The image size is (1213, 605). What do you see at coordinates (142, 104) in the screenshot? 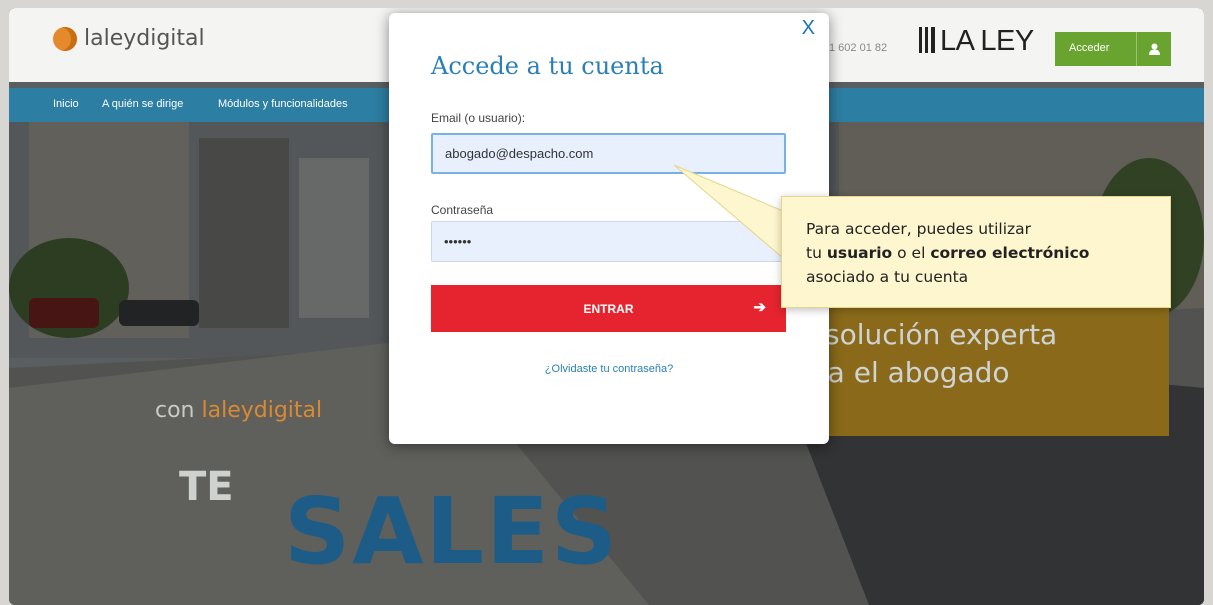
I see `nav-item-a-quien-se-dirige: A quién se dirige` at bounding box center [142, 104].